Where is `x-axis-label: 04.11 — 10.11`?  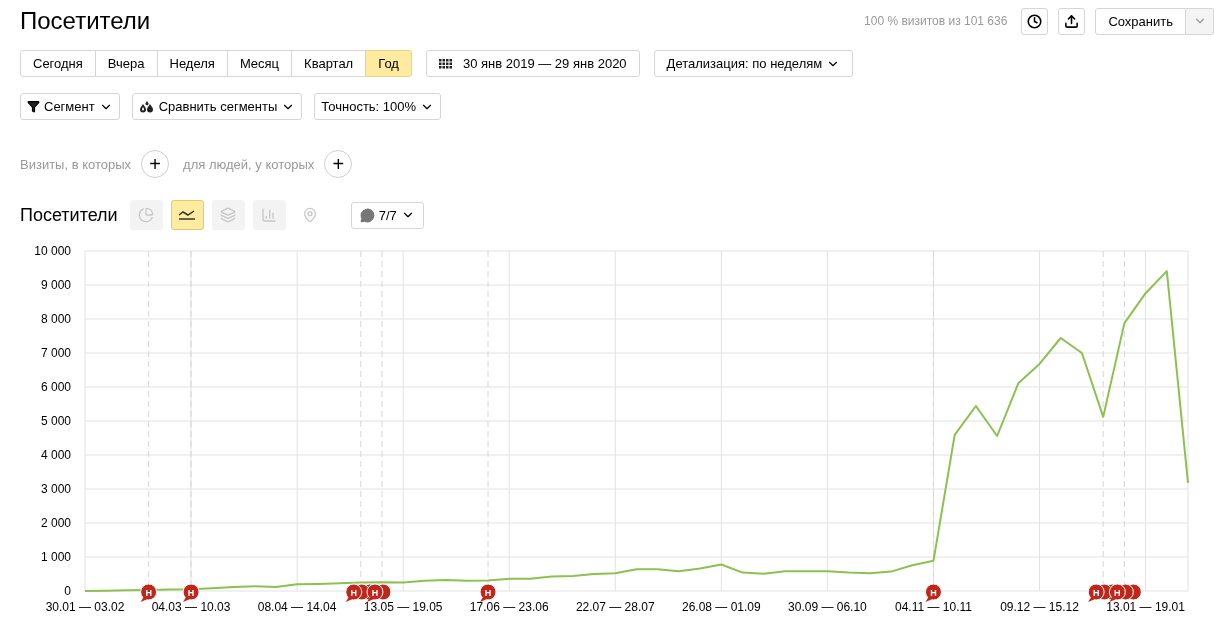
x-axis-label: 04.11 — 10.11 is located at coordinates (933, 607).